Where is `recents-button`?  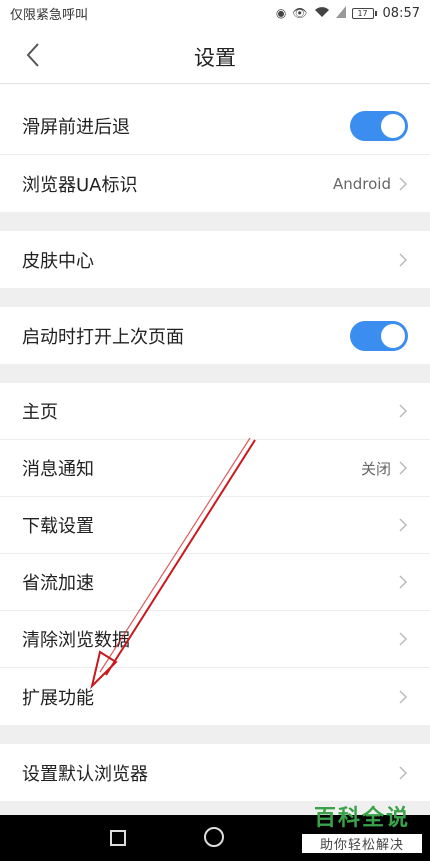 recents-button is located at coordinates (118, 838).